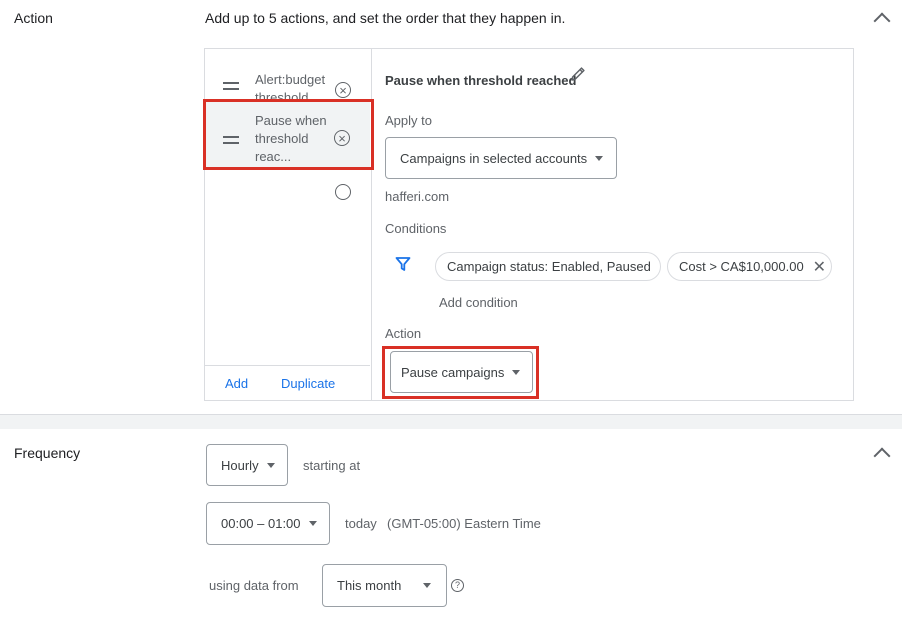  I want to click on data-range-value: This month, so click(369, 585).